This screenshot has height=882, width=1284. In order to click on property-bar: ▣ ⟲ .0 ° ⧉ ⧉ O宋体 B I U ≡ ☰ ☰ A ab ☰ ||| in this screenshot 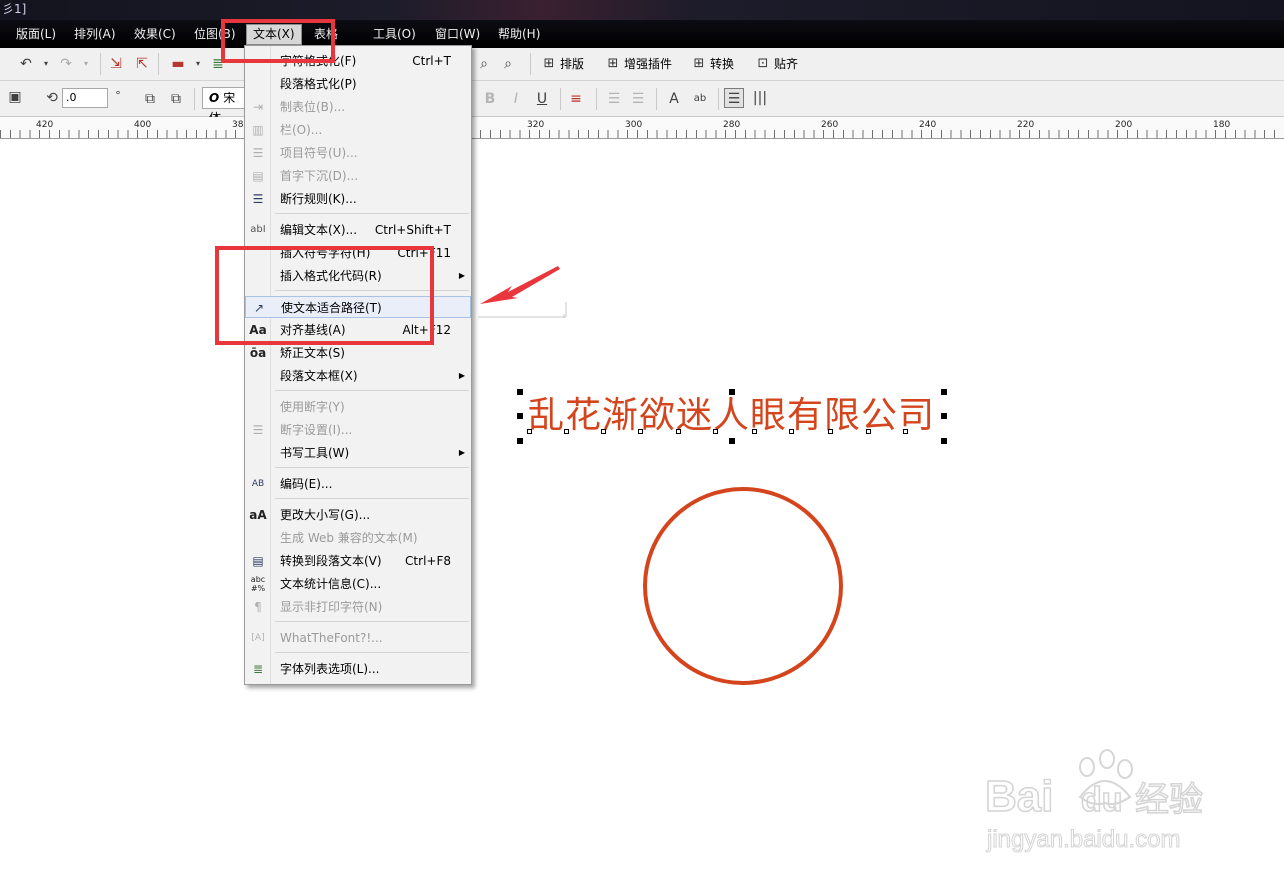, I will do `click(642, 103)`.